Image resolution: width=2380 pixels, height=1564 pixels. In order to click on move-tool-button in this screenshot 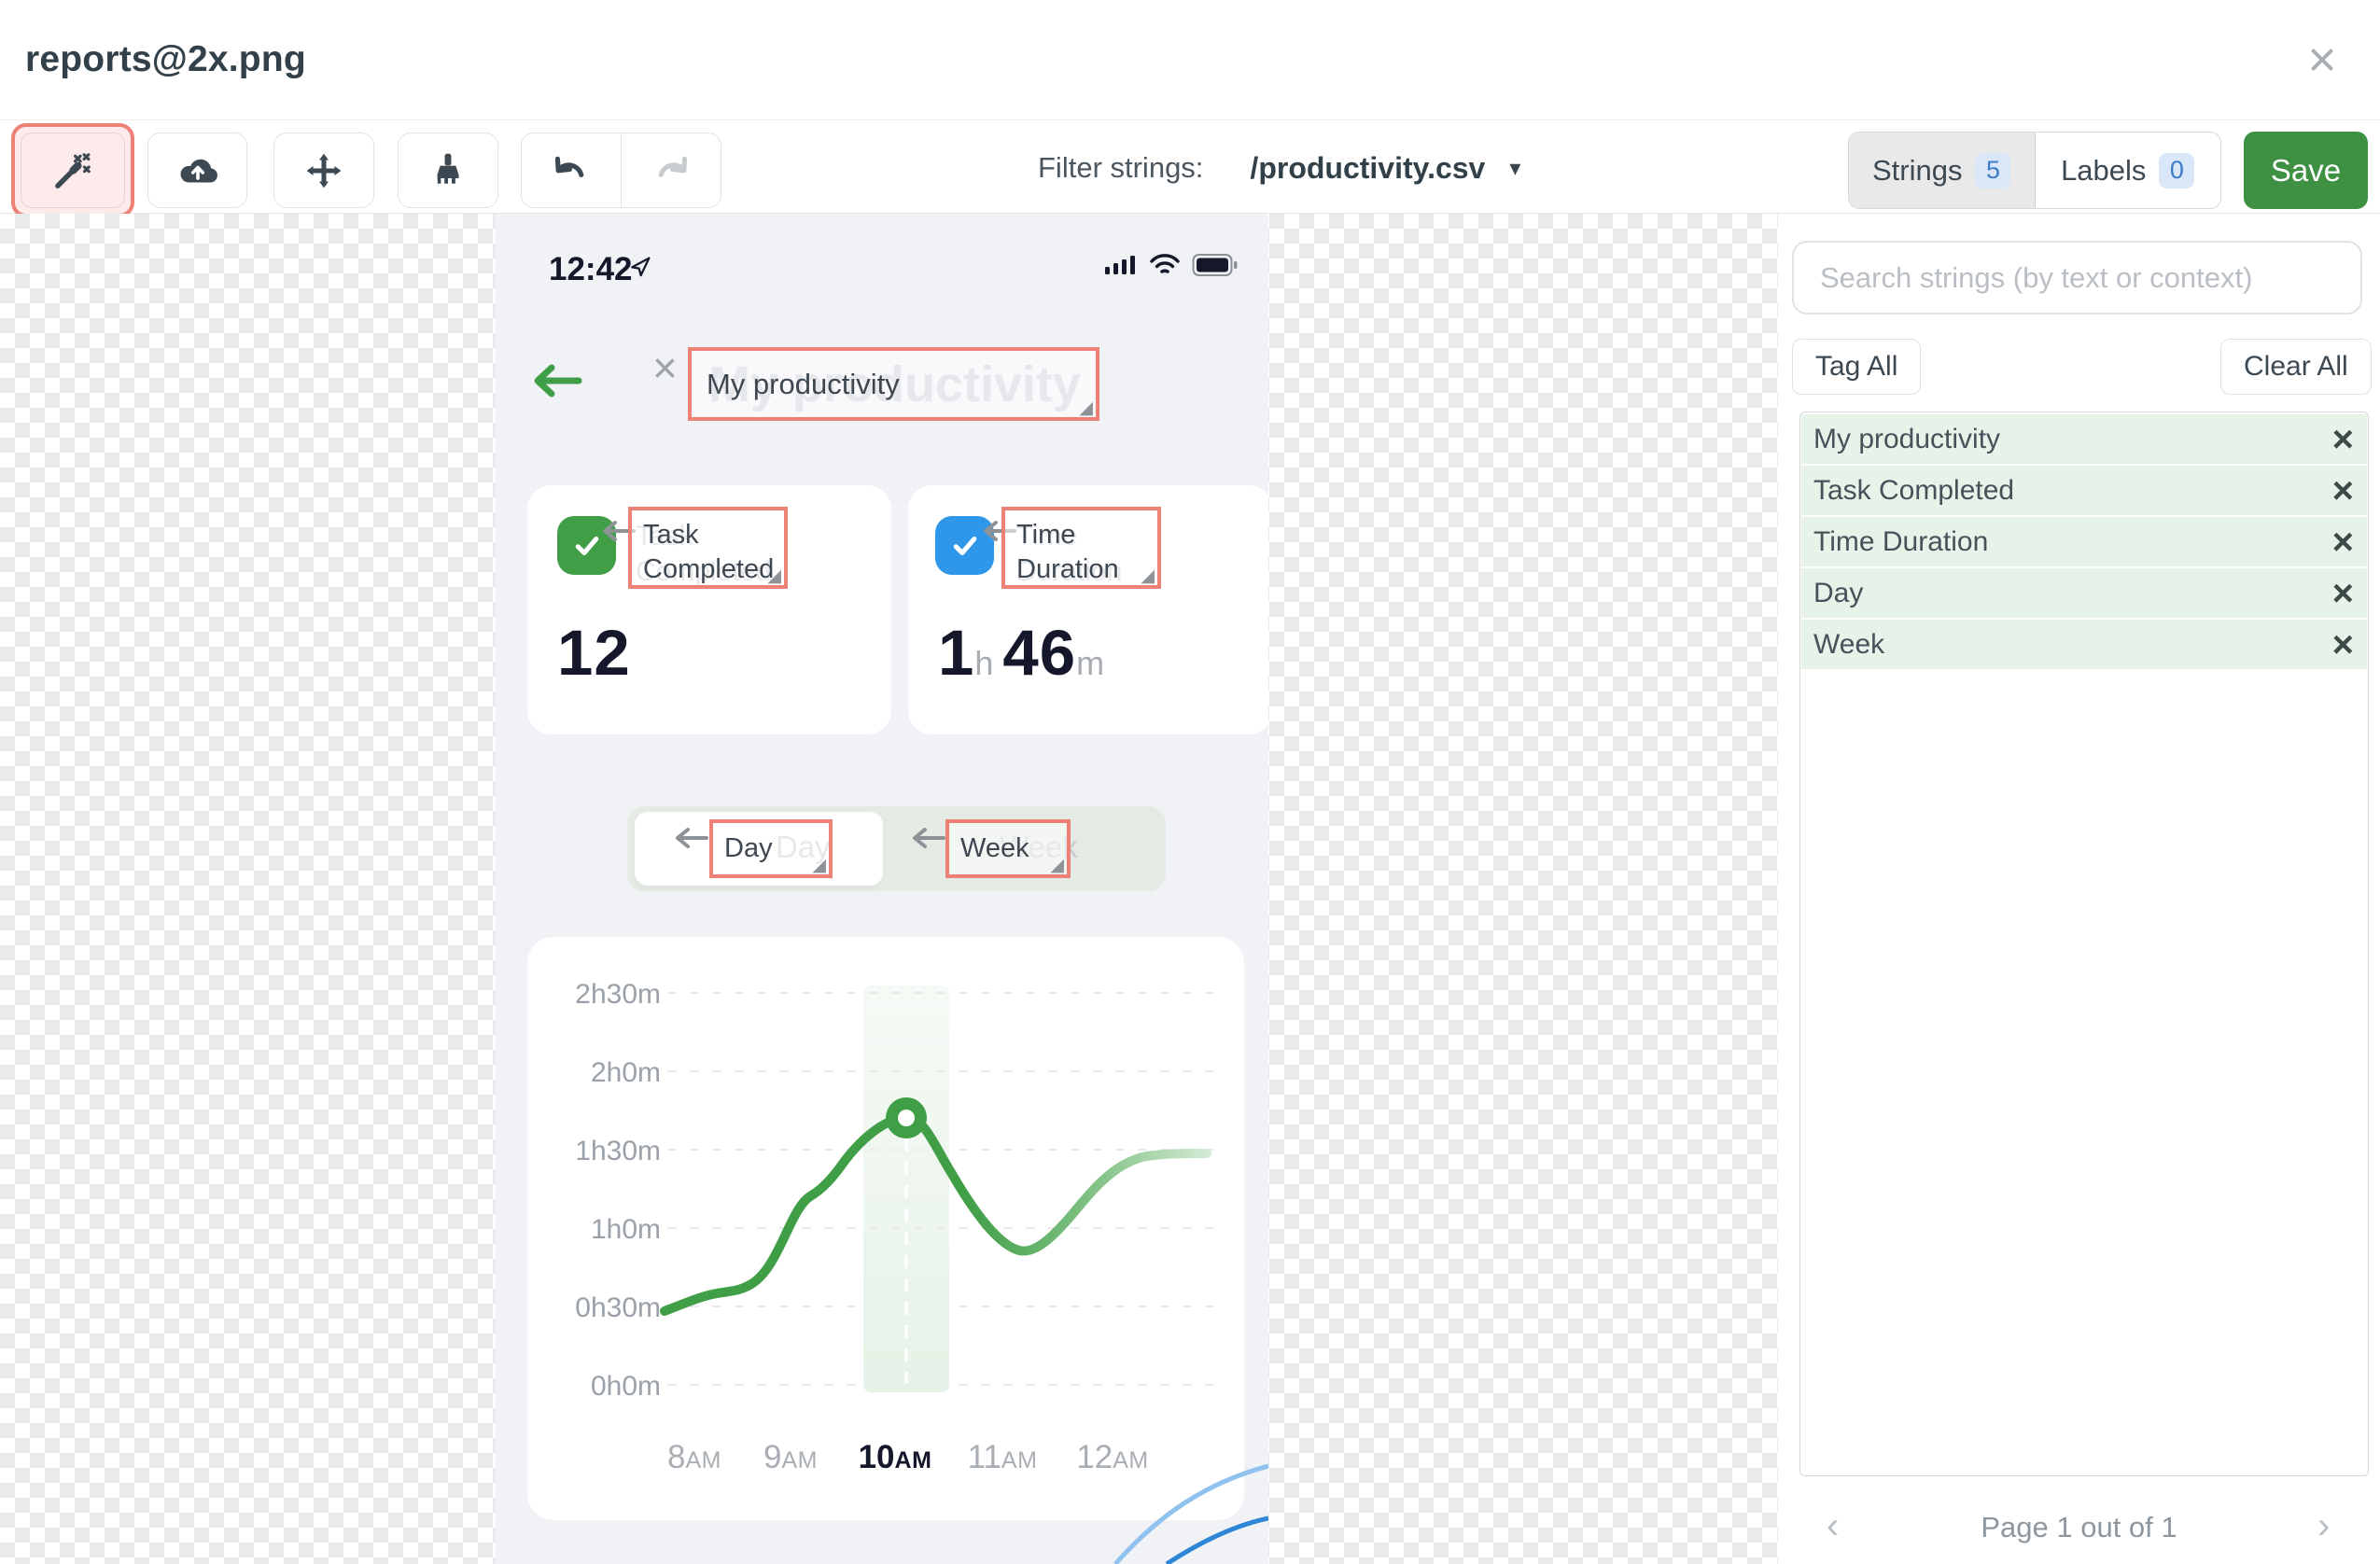, I will do `click(323, 170)`.